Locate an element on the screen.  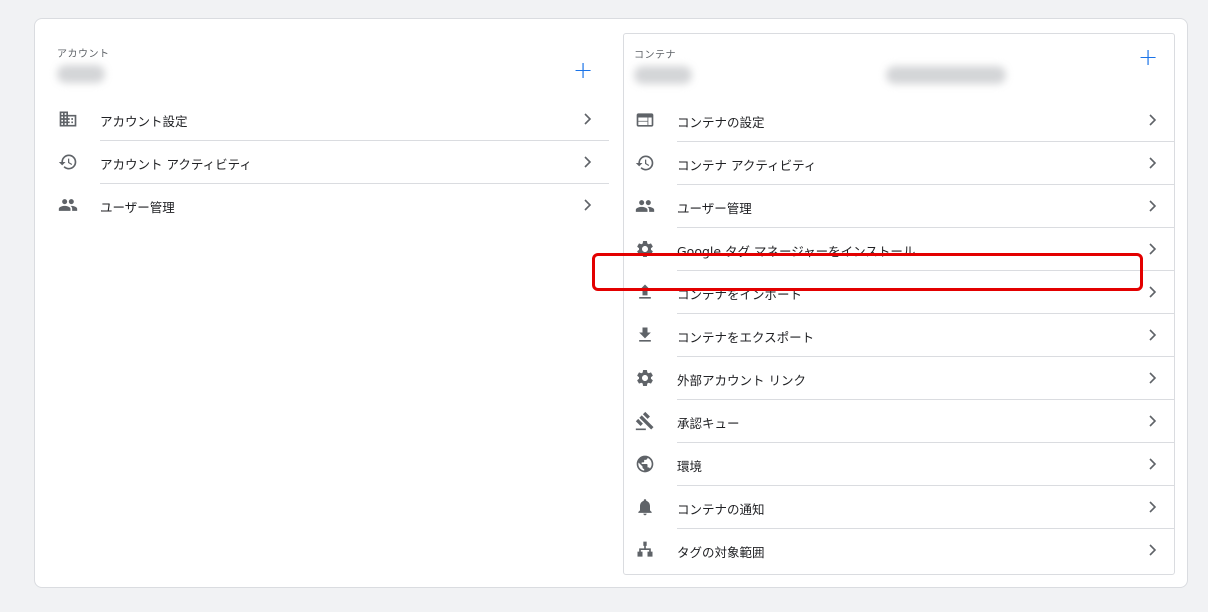
globe-icon is located at coordinates (645, 464).